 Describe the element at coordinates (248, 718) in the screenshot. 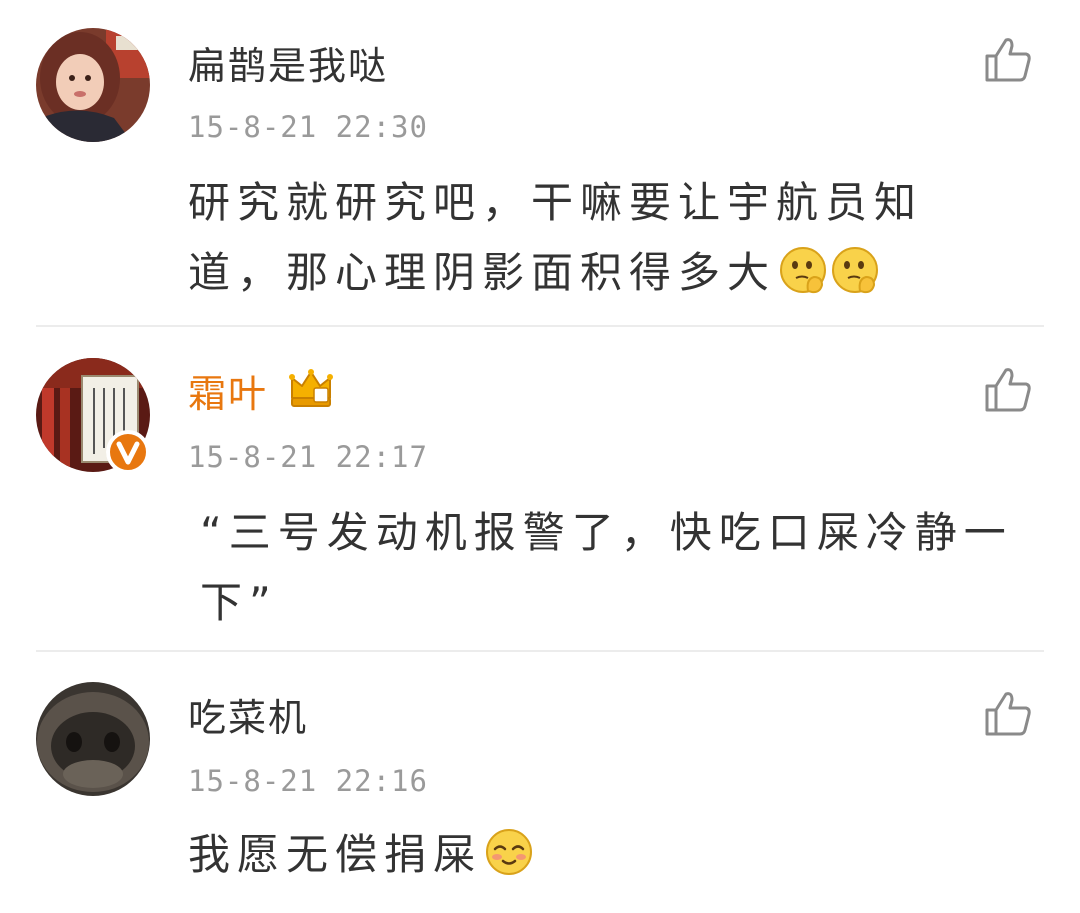

I see `username: 吃菜机` at that location.